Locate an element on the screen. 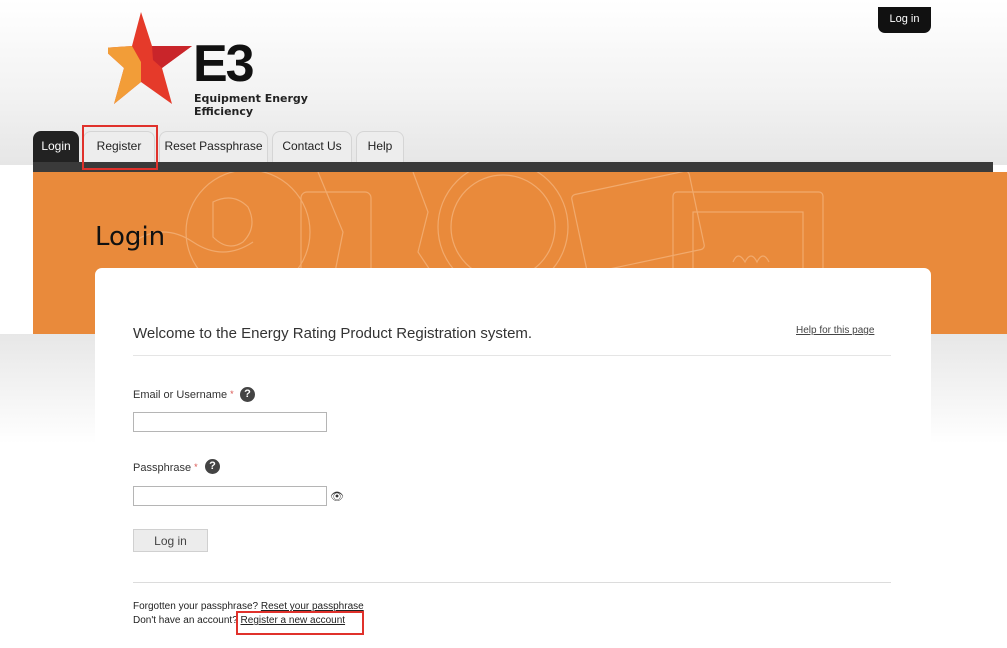 The width and height of the screenshot is (1007, 648). eye-icon: 👁︎ is located at coordinates (337, 496).